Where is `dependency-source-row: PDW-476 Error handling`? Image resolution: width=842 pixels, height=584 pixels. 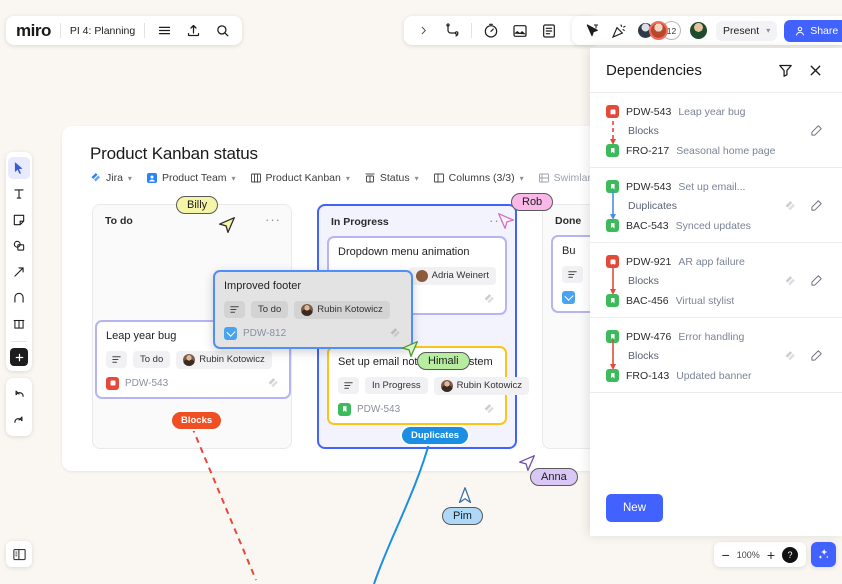
dependency-source-row: PDW-476 Error handling is located at coordinates (716, 336).